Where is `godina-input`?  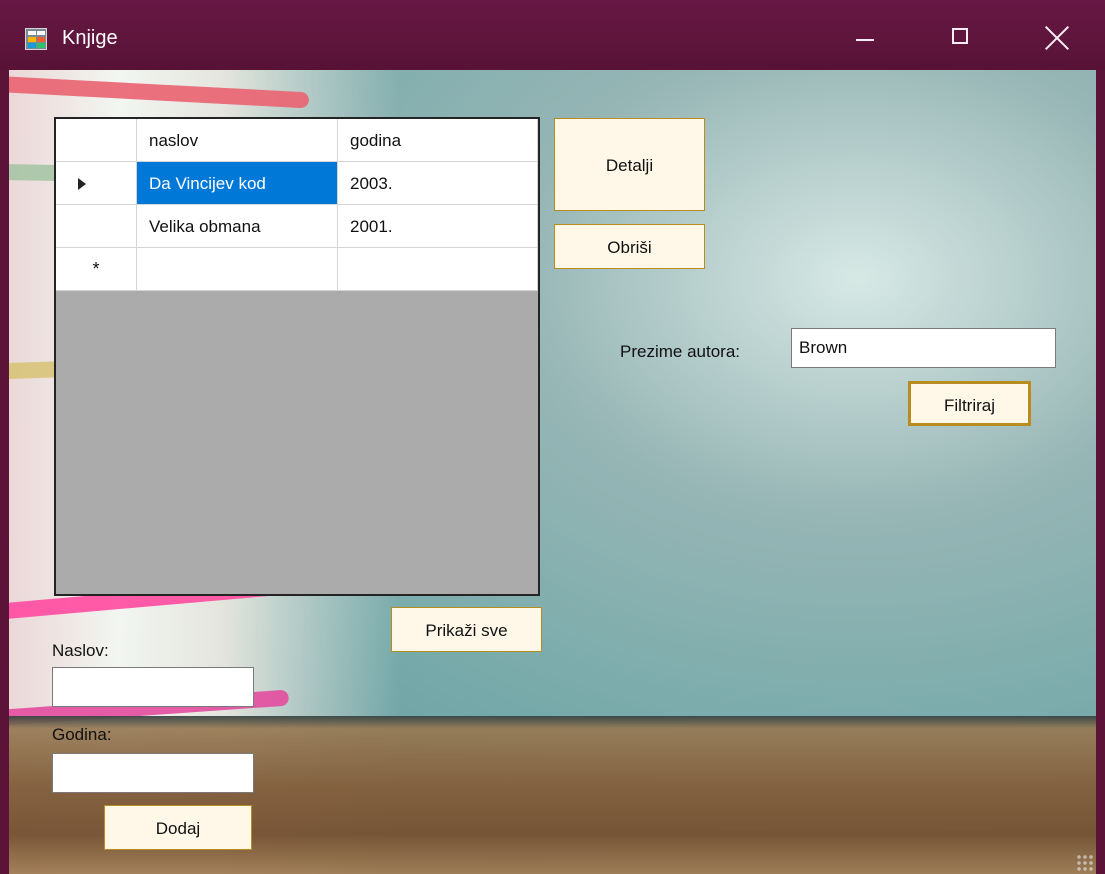 godina-input is located at coordinates (153, 773).